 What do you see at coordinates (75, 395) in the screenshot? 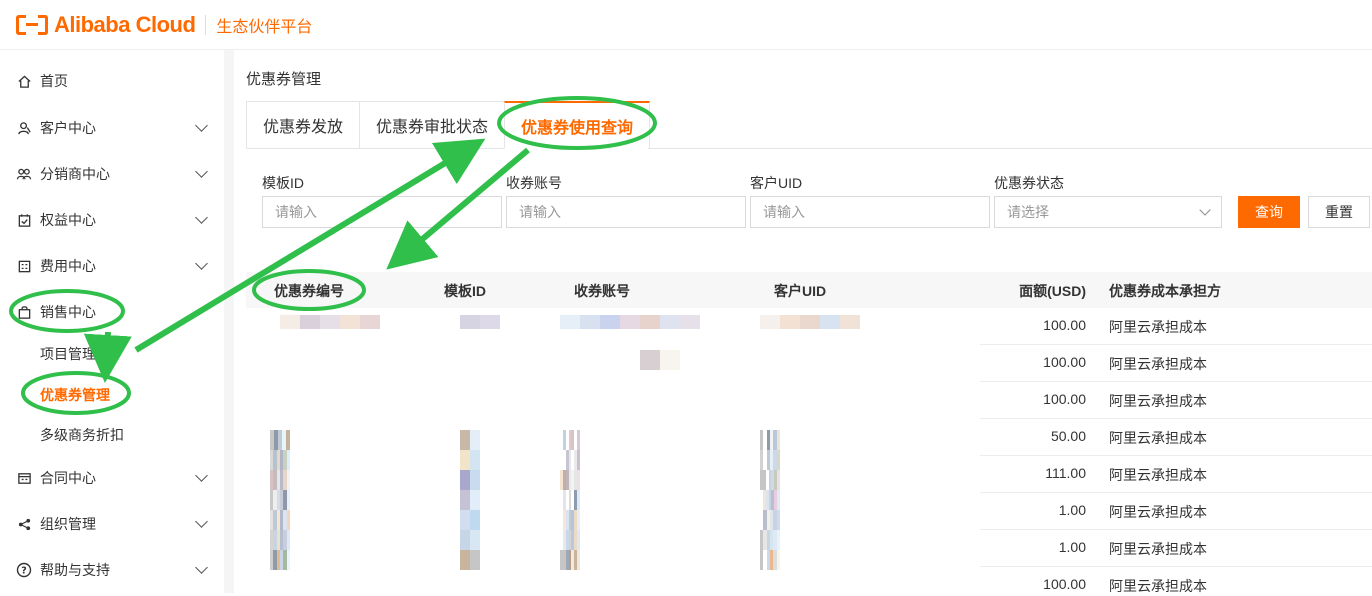
I see `sidebar-subitem-coupon: 优惠券管理` at bounding box center [75, 395].